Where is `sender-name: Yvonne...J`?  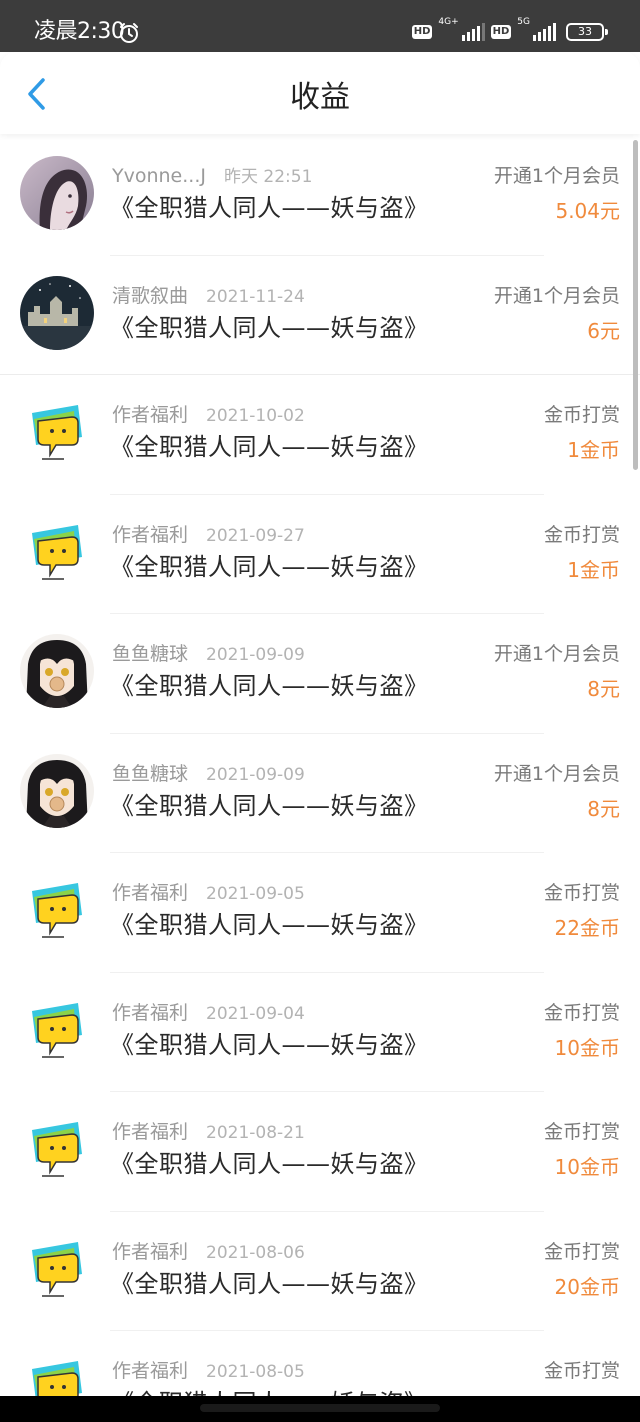 sender-name: Yvonne...J is located at coordinates (159, 176).